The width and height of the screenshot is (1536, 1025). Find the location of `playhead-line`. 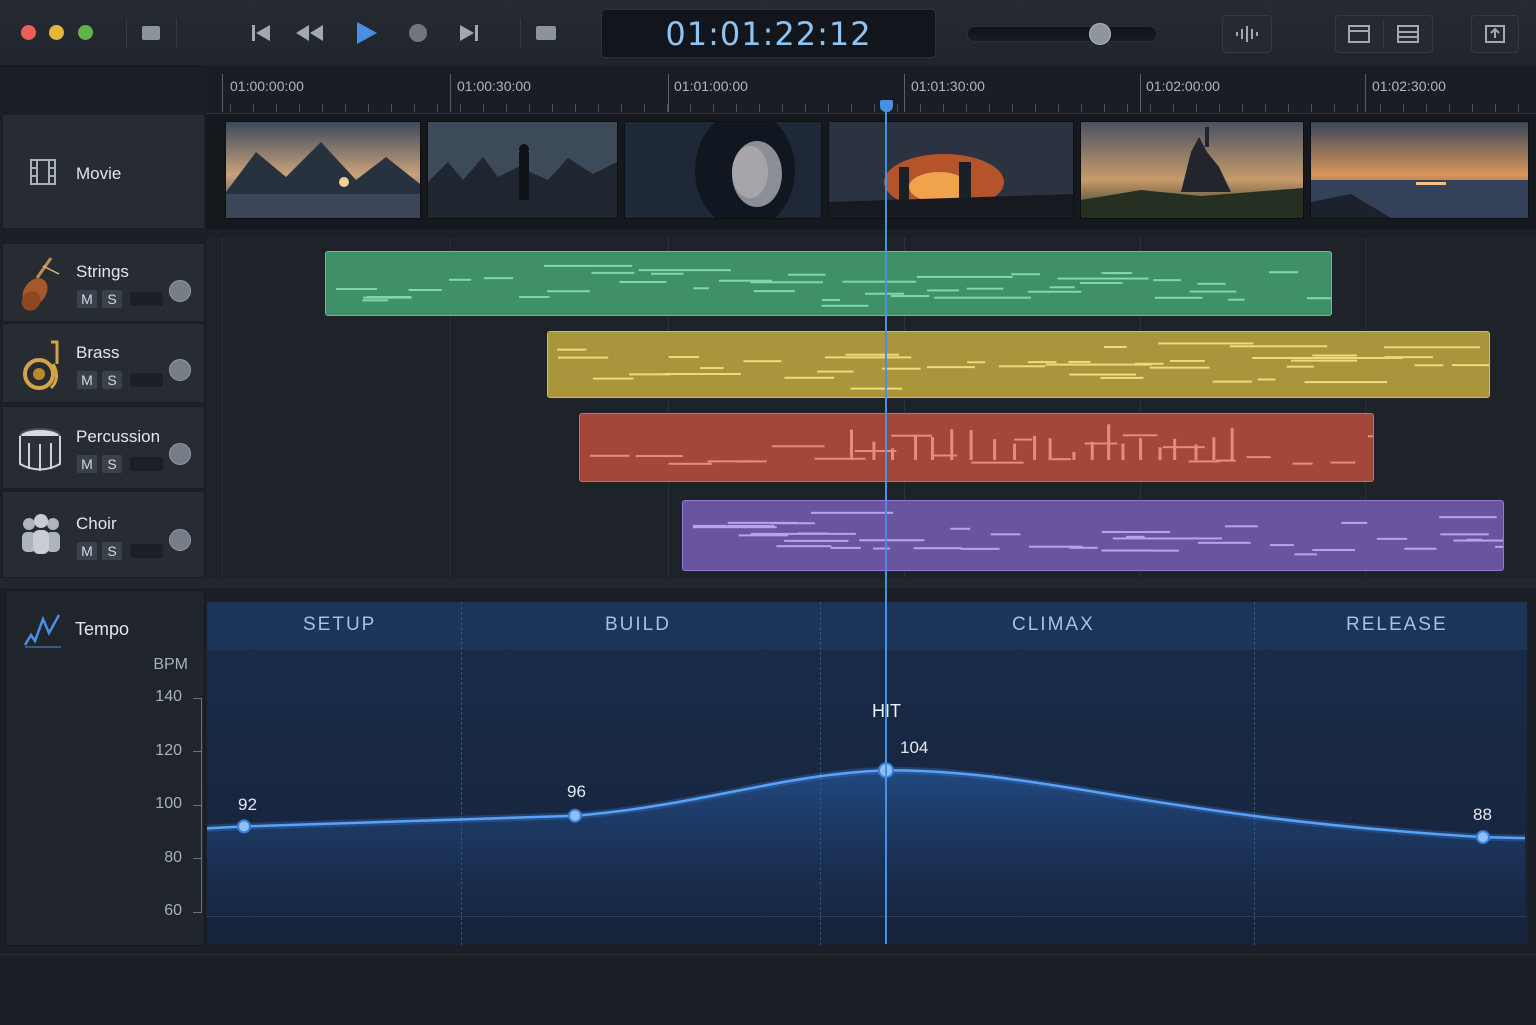

playhead-line is located at coordinates (886, 525).